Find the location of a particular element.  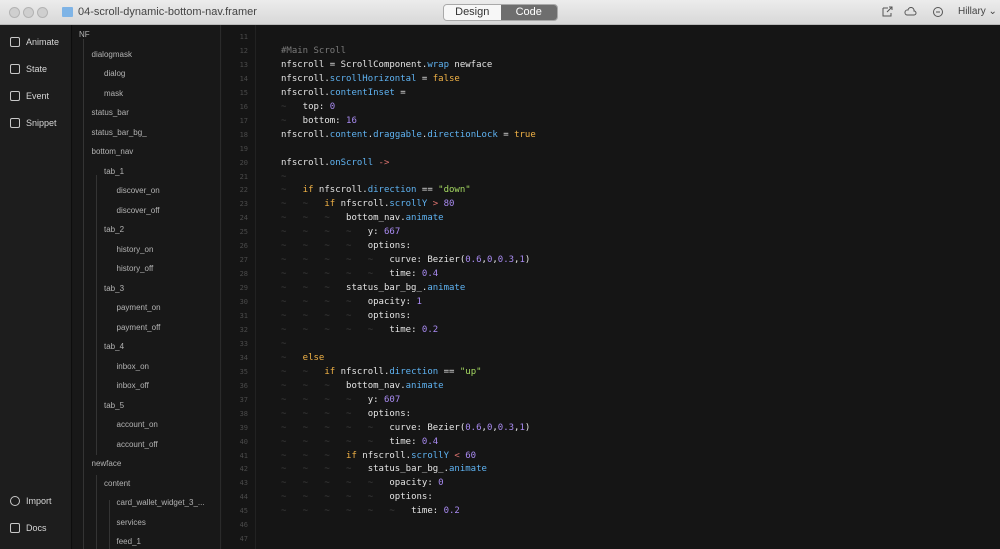

layer-item: payment_off is located at coordinates (139, 327).